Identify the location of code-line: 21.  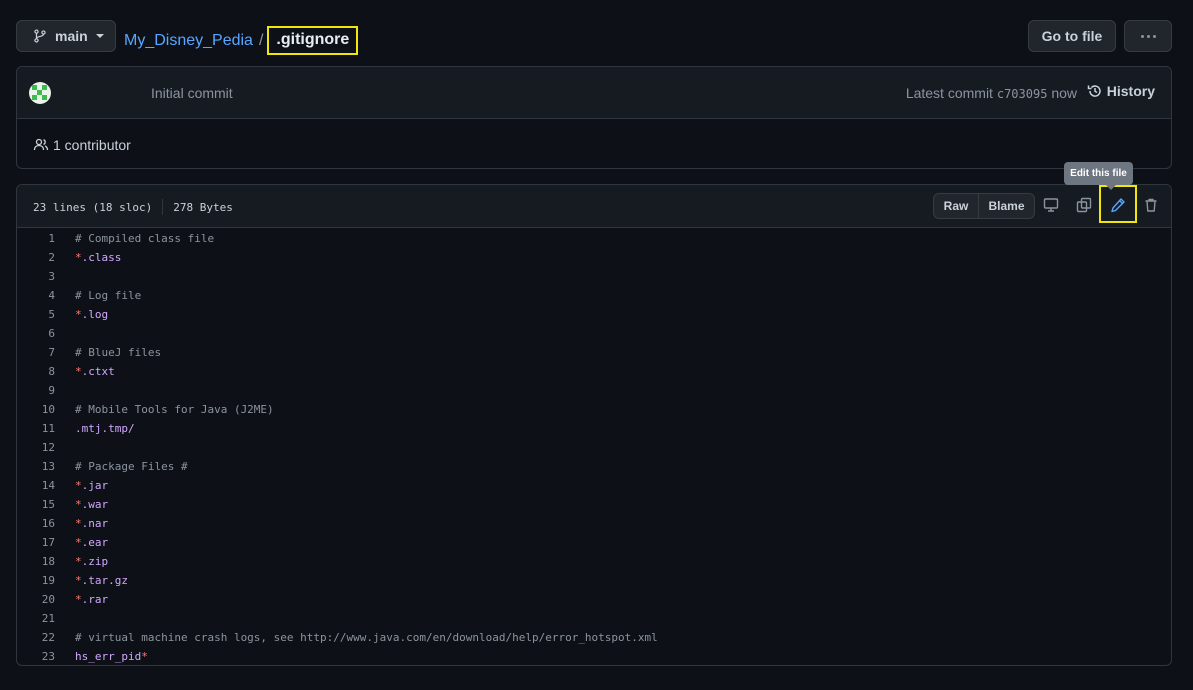
(594, 618).